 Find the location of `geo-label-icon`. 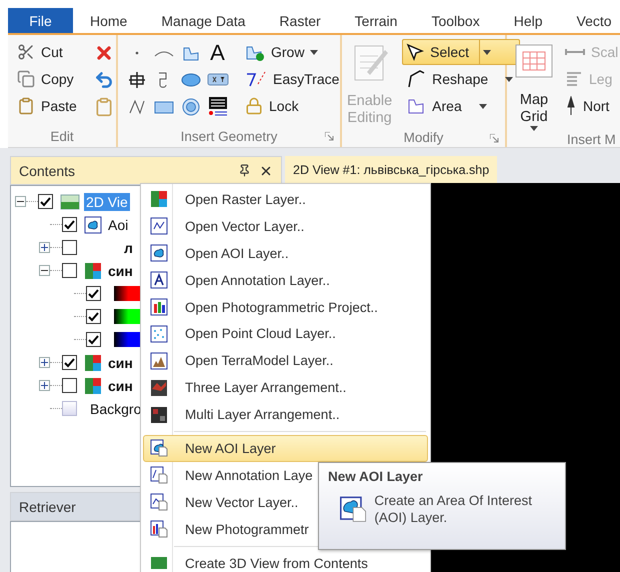

geo-label-icon is located at coordinates (217, 107).